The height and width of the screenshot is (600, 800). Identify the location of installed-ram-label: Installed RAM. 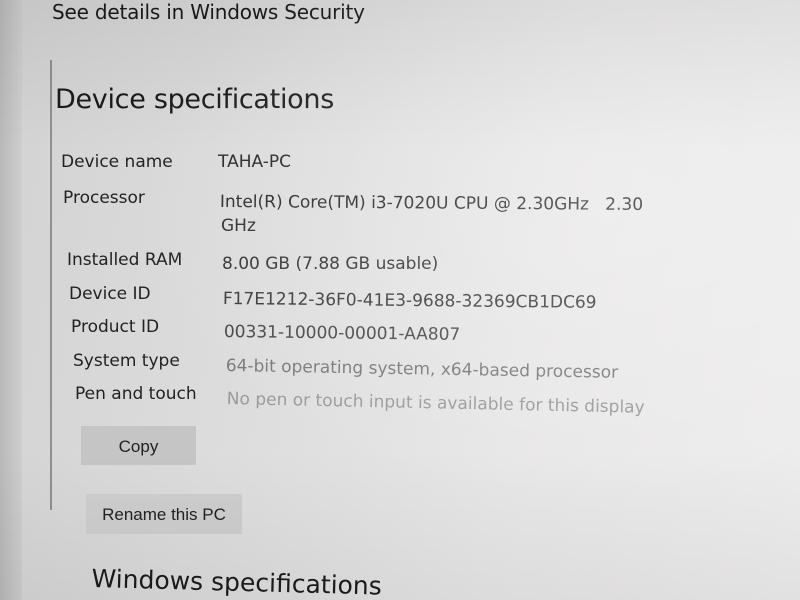
(125, 260).